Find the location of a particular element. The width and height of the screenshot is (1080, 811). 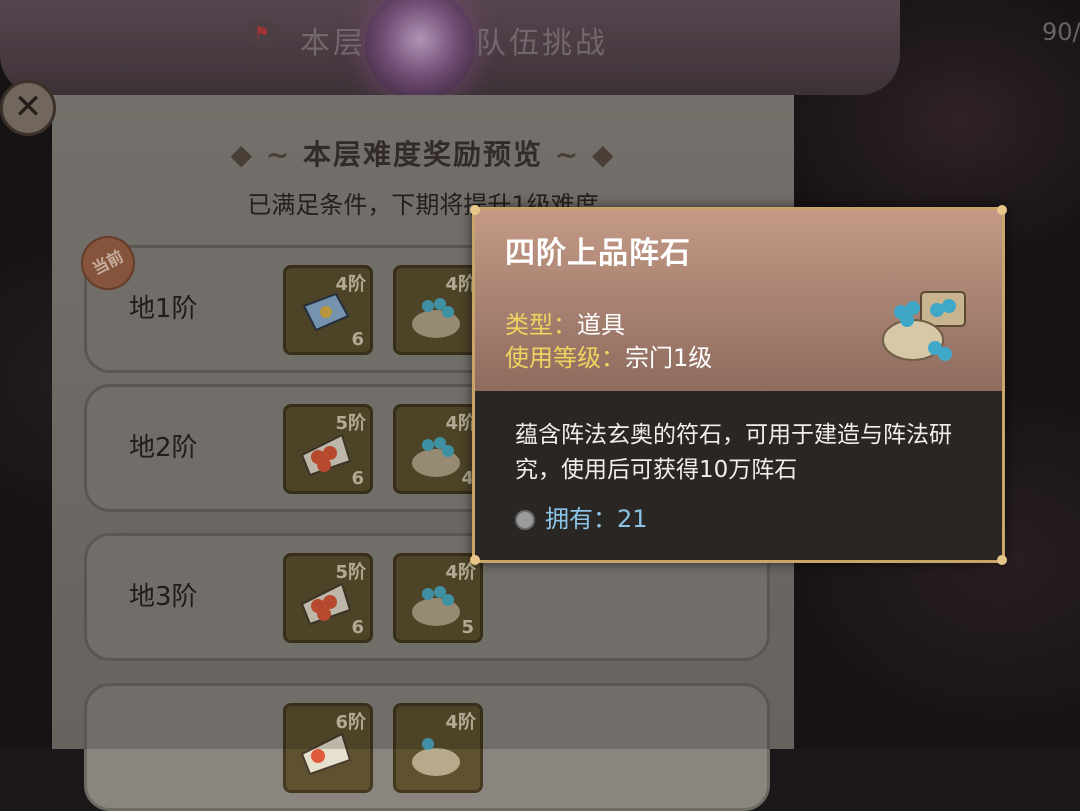

formation-stone-bag-icon is located at coordinates (924, 326).